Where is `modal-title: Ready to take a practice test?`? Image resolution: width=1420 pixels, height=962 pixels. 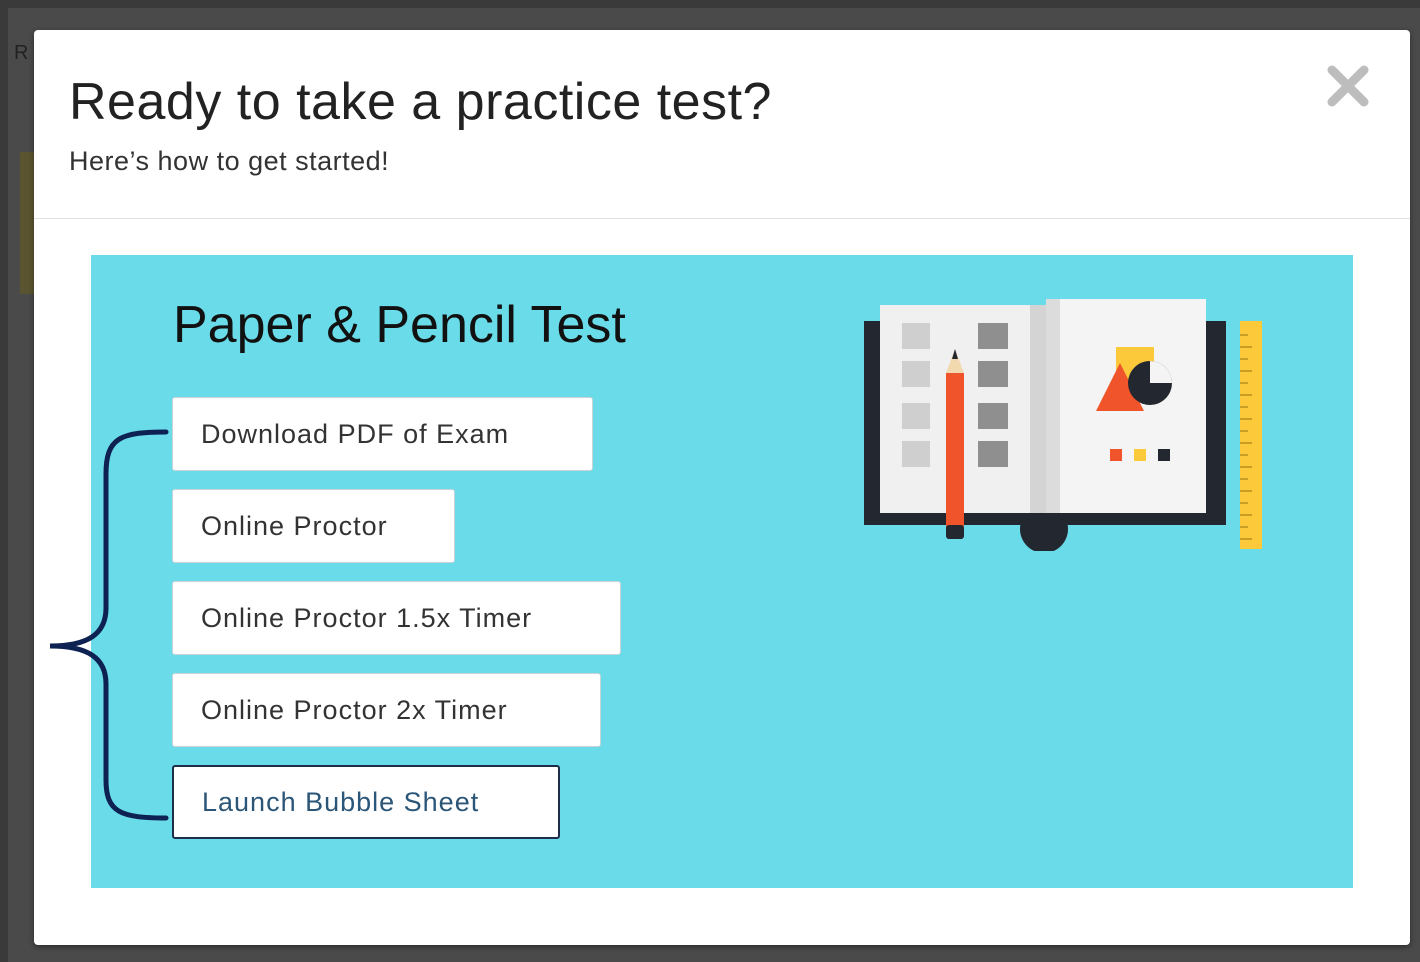 modal-title: Ready to take a practice test? is located at coordinates (420, 102).